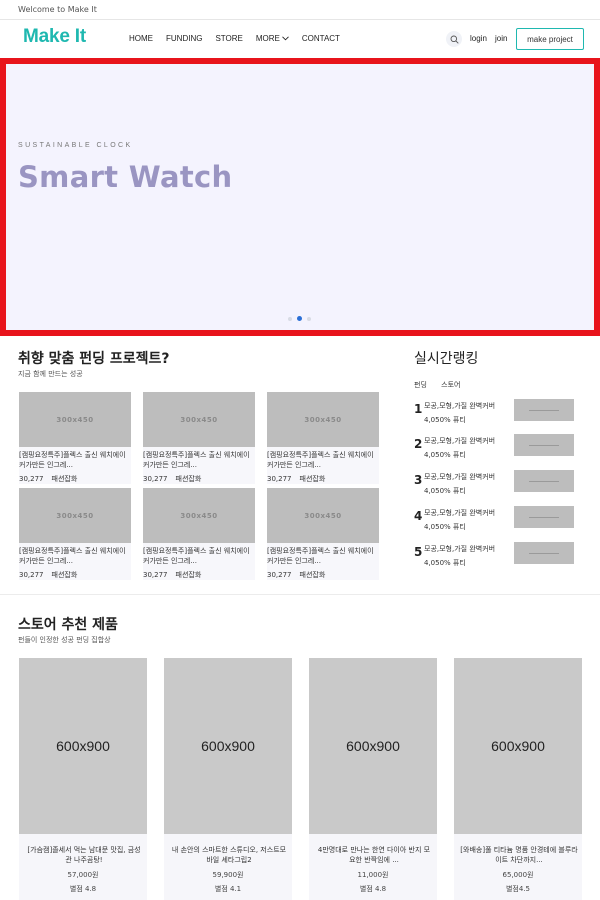 The image size is (600, 900). What do you see at coordinates (518, 875) in the screenshot?
I see `store-product-price: 65,000원` at bounding box center [518, 875].